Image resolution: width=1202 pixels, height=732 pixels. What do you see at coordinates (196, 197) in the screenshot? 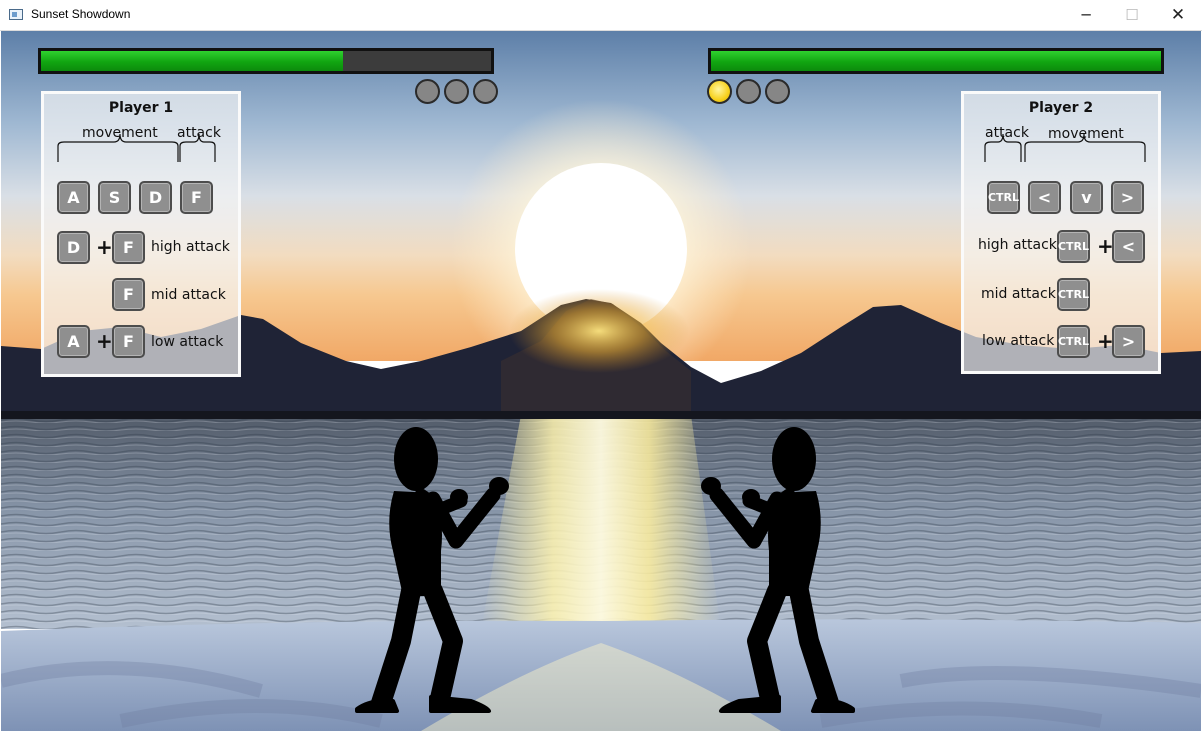
I see `key-f: F` at bounding box center [196, 197].